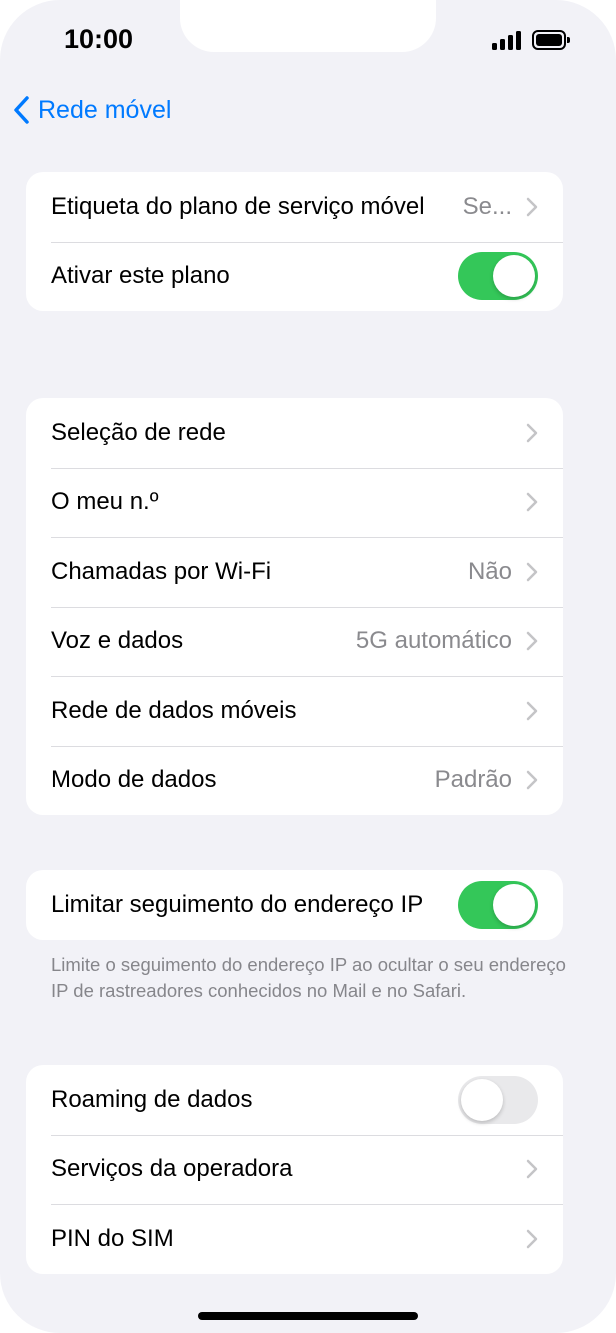  Describe the element at coordinates (308, 1316) in the screenshot. I see `home-indicator` at that location.